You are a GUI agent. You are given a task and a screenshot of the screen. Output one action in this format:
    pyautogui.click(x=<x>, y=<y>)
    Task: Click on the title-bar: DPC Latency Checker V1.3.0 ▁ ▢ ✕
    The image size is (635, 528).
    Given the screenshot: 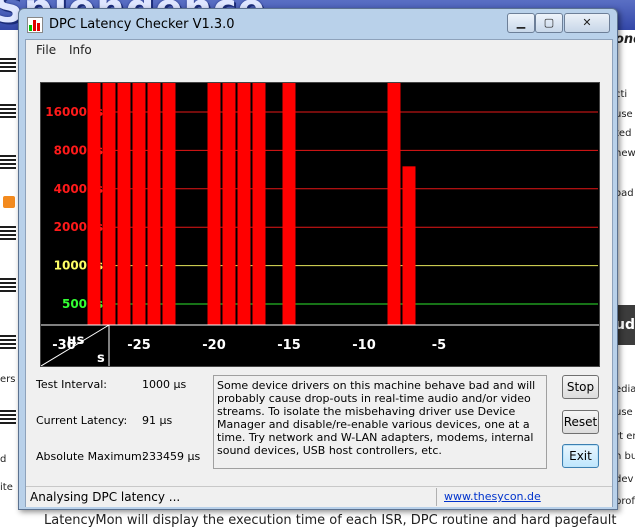 What is the action you would take?
    pyautogui.click(x=318, y=24)
    